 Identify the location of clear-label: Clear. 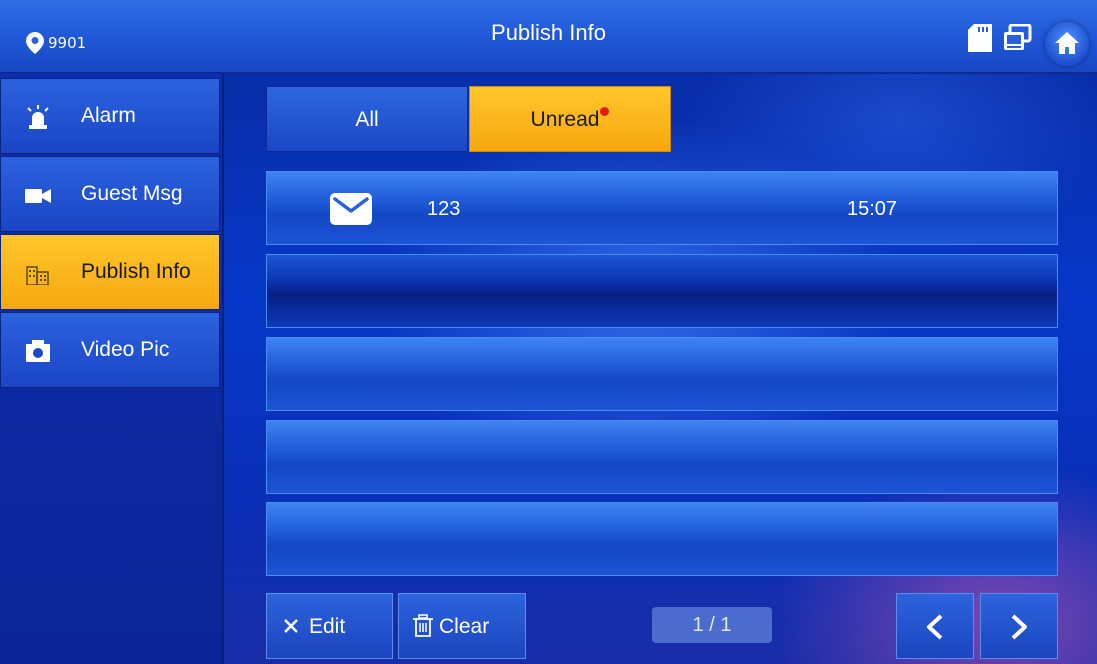
(464, 626).